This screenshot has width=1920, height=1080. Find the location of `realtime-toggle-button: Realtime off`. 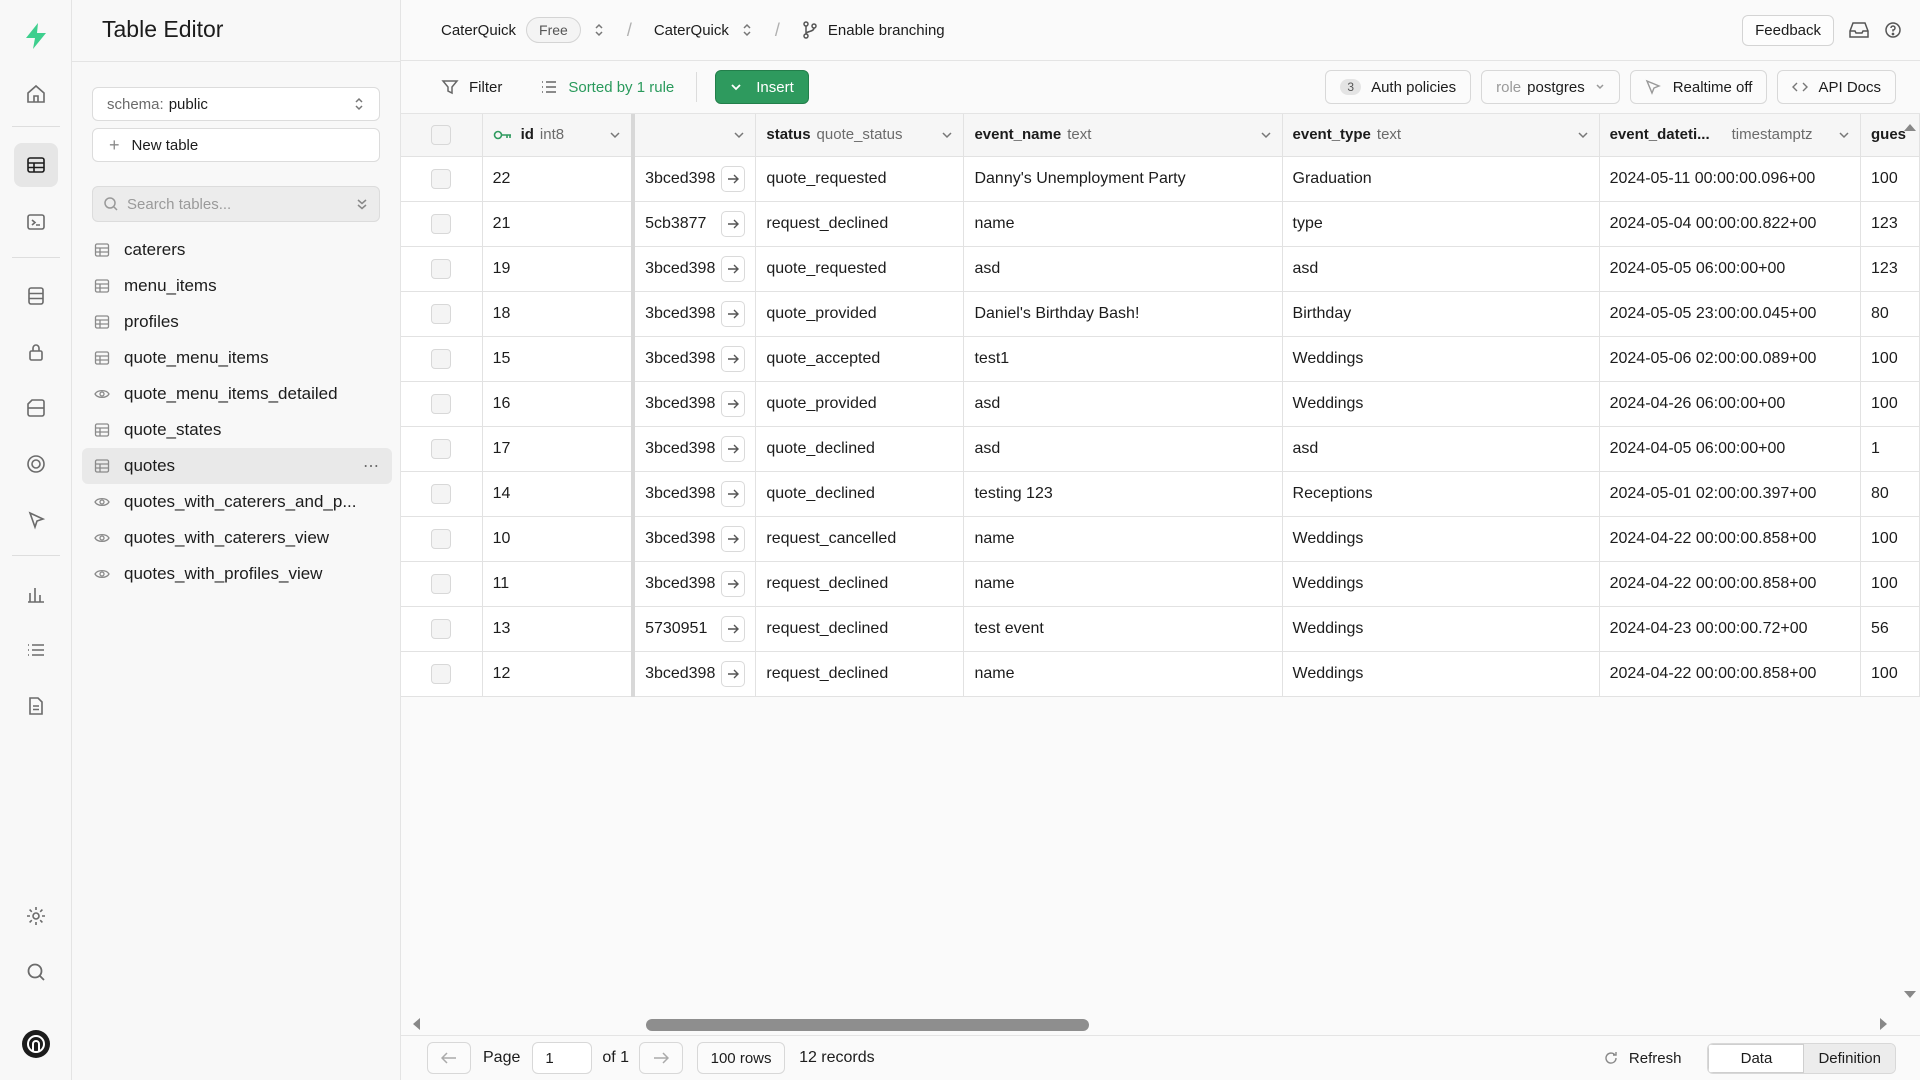

realtime-toggle-button: Realtime off is located at coordinates (1698, 87).